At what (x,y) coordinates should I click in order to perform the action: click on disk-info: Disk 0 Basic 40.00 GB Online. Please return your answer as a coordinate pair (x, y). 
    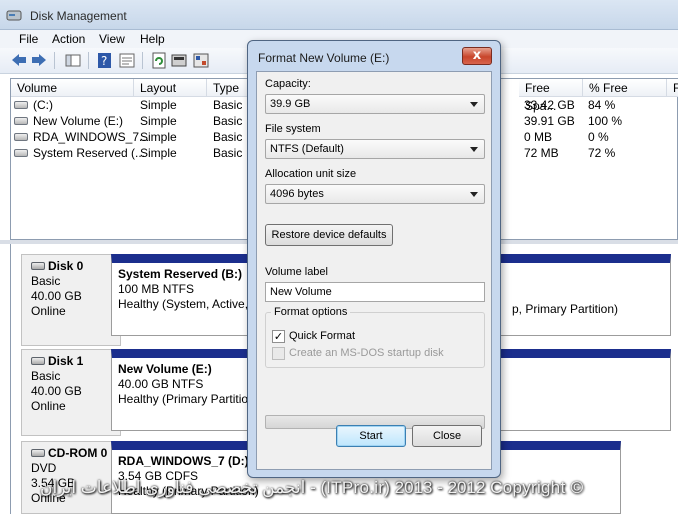
    Looking at the image, I should click on (71, 300).